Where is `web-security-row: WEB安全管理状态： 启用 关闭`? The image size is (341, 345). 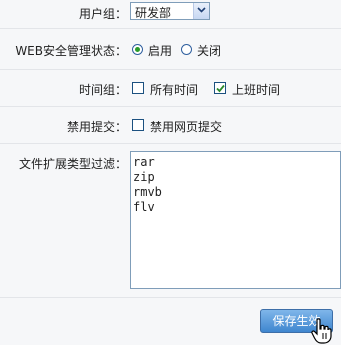 web-security-row: WEB安全管理状态： 启用 关闭 is located at coordinates (170, 49).